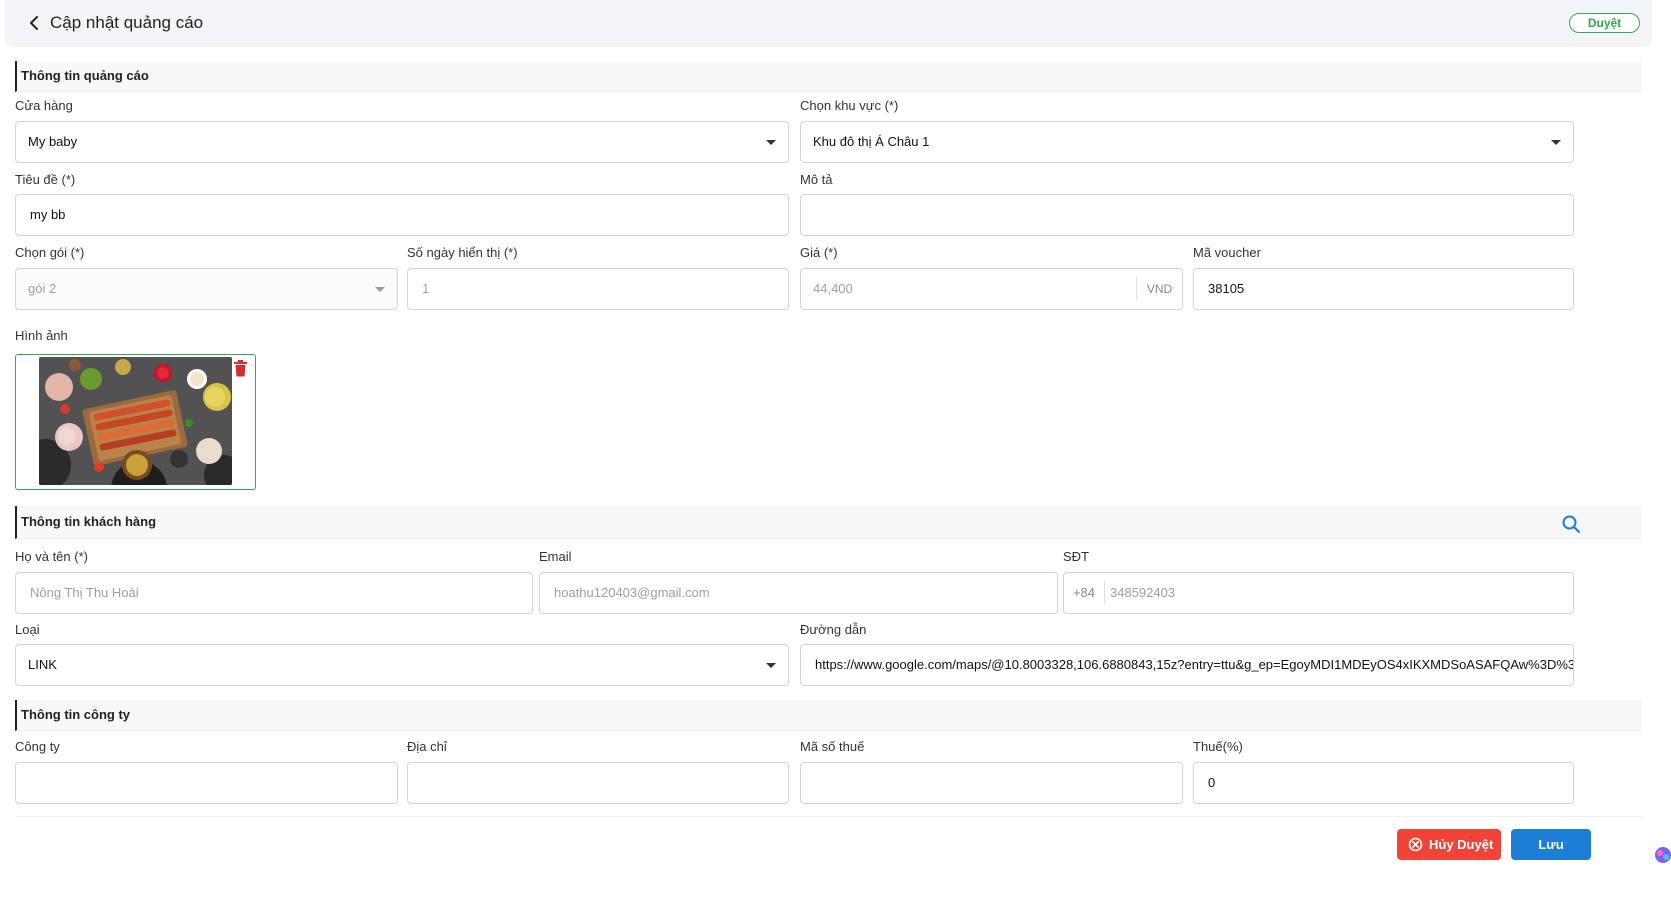  I want to click on section-title-customer-info: Thông tin khách hàng, so click(89, 521).